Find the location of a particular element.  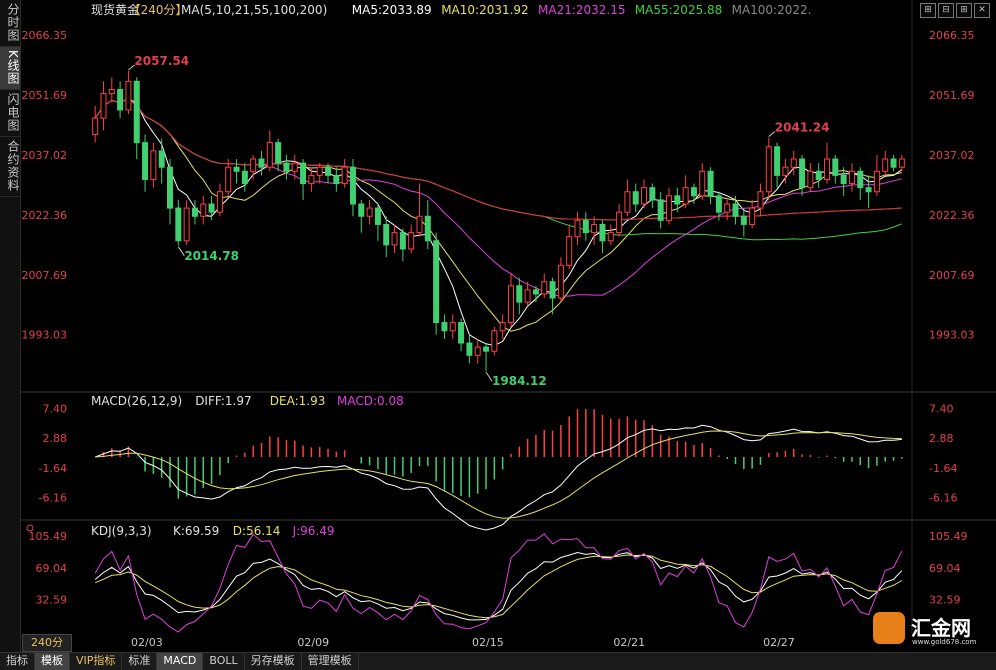

kdj-header-item-3: J:96.49 is located at coordinates (313, 531).